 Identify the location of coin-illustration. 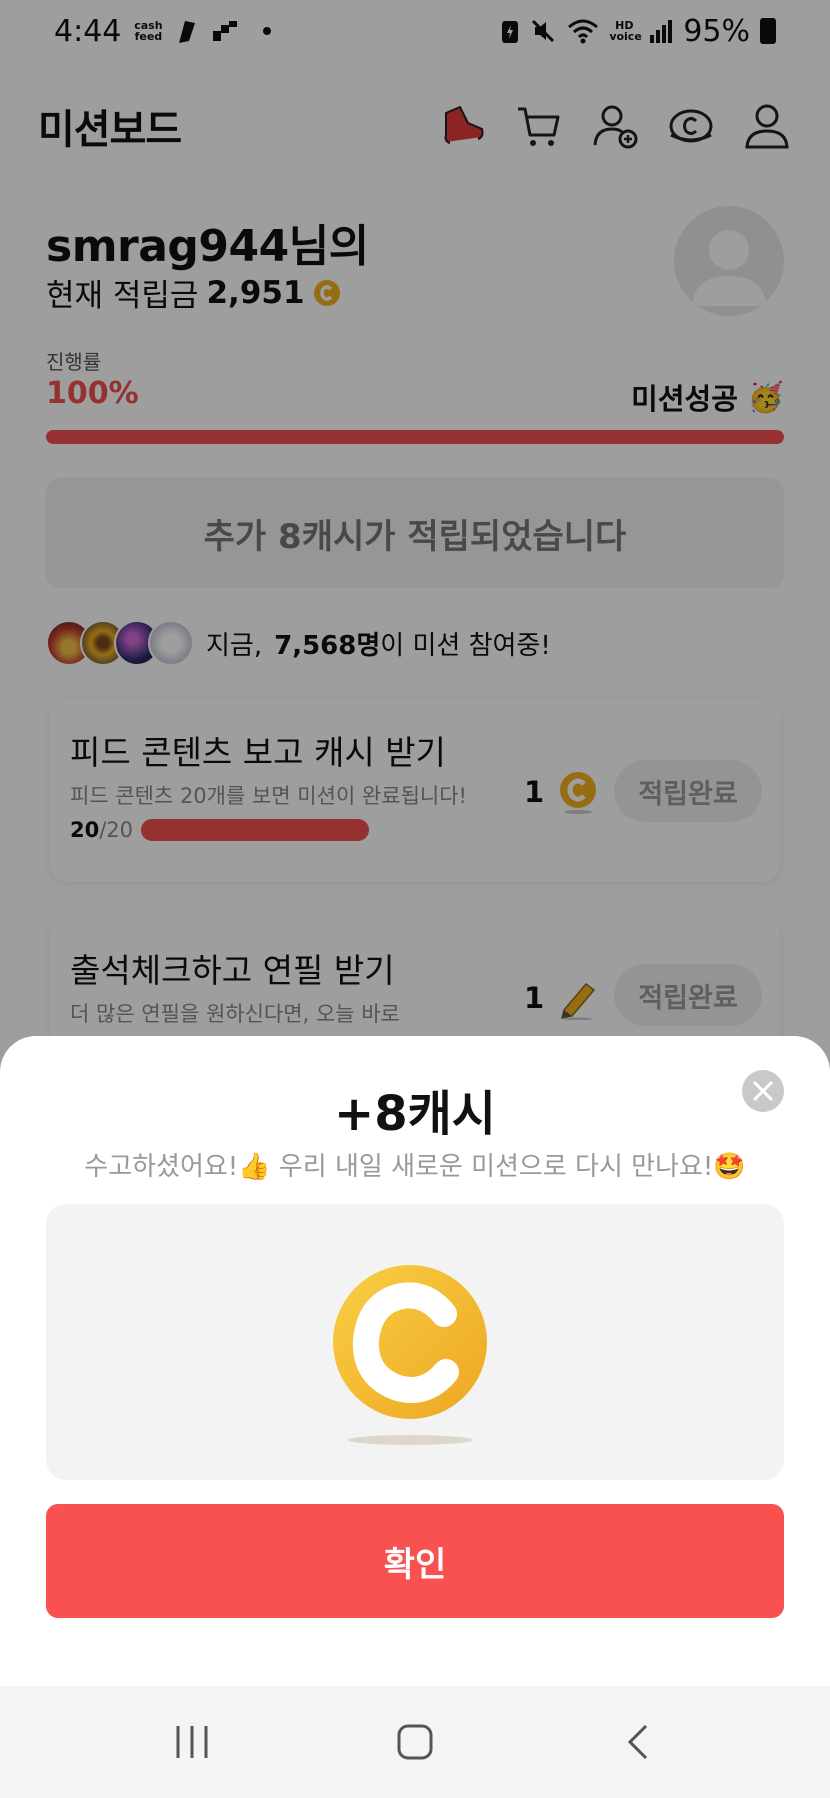
(415, 1342).